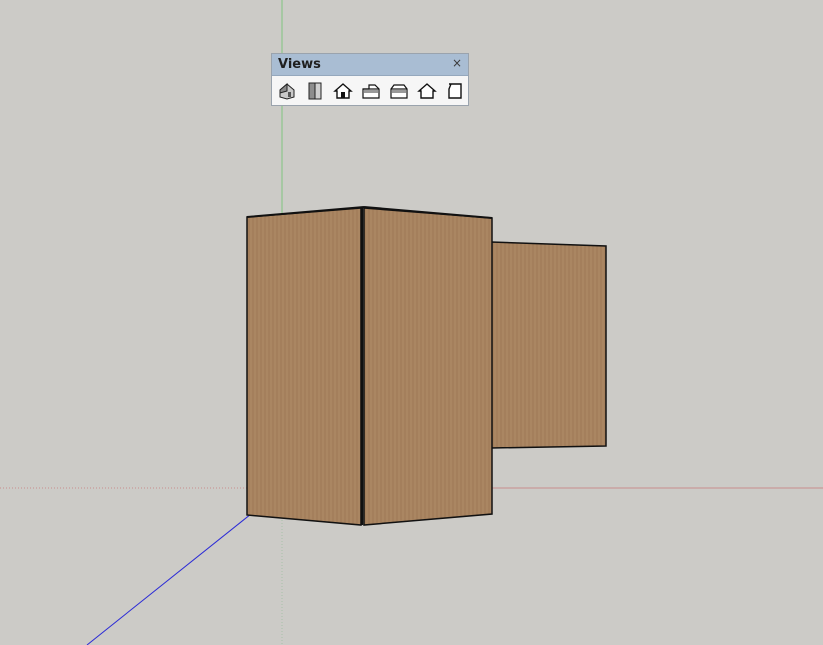  Describe the element at coordinates (457, 63) in the screenshot. I see `close-icon: ×` at that location.